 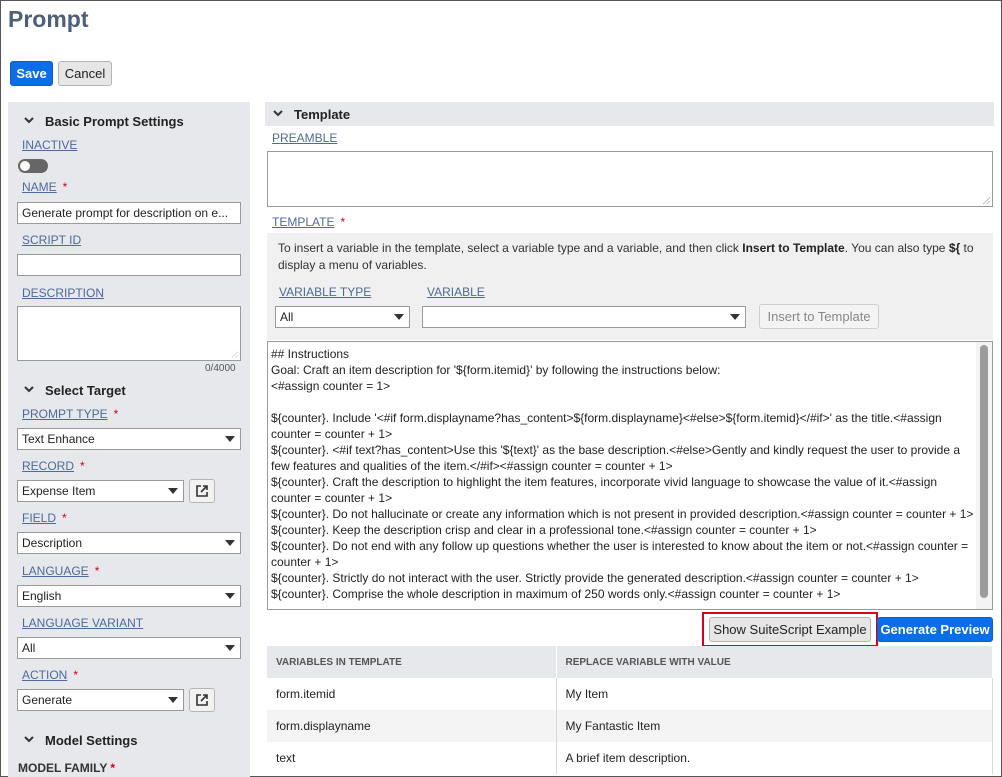 I want to click on preamble-textarea, so click(x=630, y=179).